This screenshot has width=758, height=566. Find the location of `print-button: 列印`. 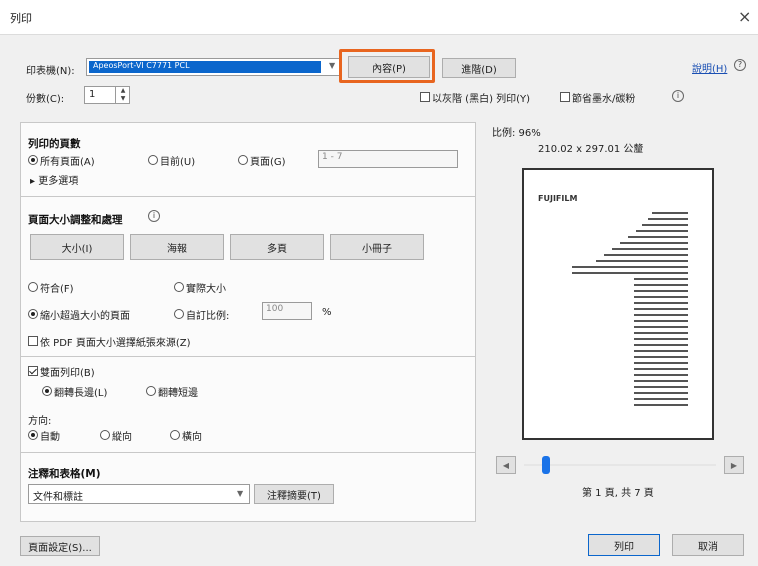

print-button: 列印 is located at coordinates (624, 545).